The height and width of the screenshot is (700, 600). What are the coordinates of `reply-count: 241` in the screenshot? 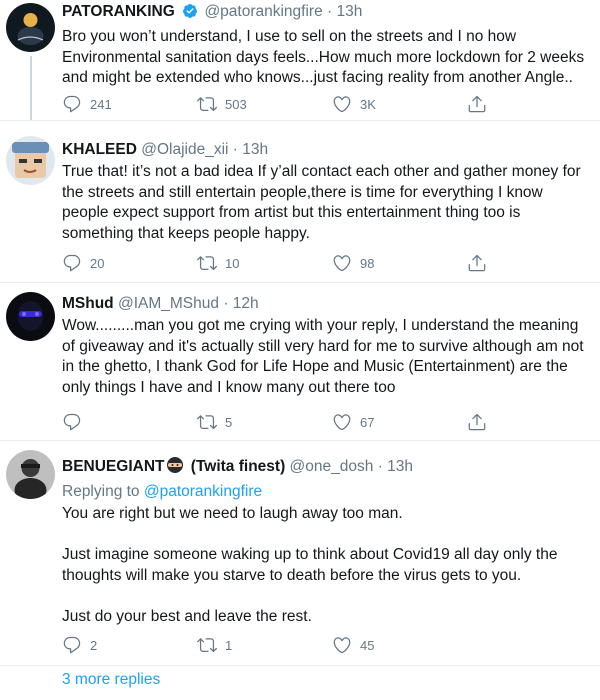 It's located at (101, 104).